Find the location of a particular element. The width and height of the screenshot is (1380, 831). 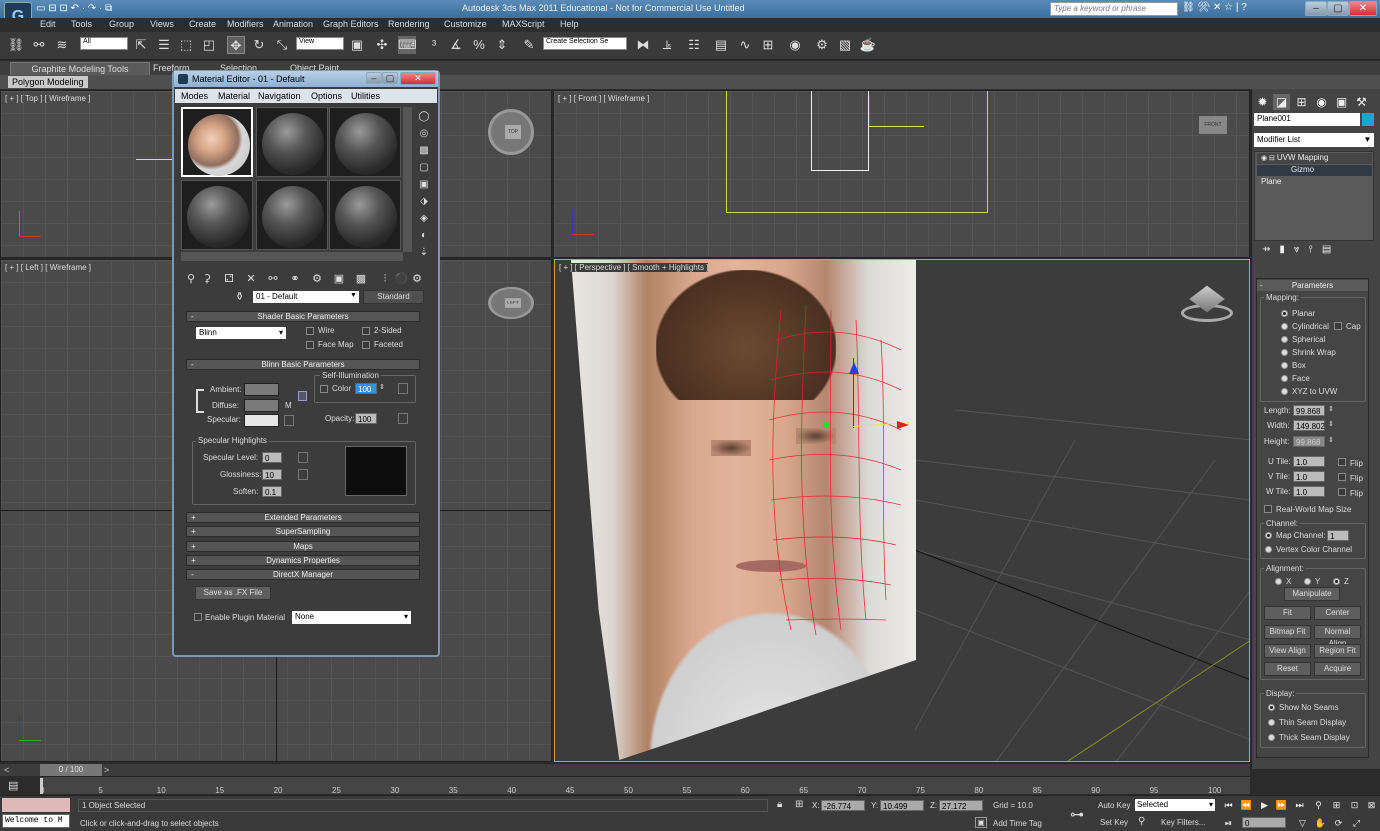

put-to-scene-icon: ⚳ is located at coordinates (207, 279).